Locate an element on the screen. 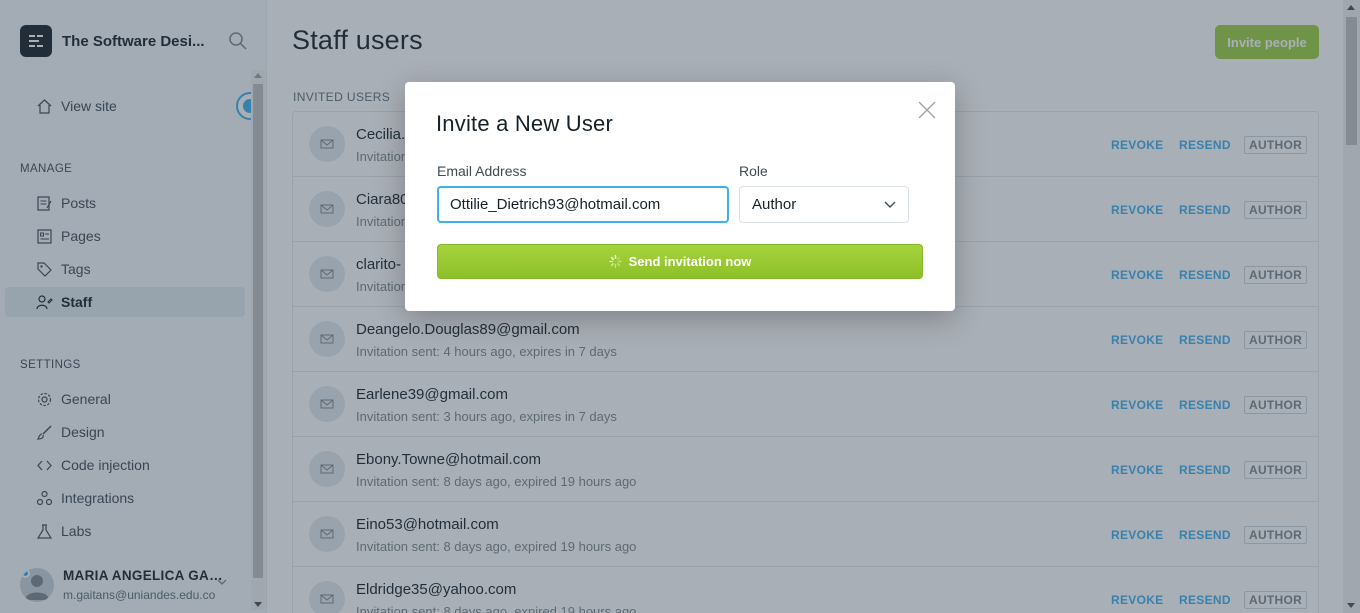 Image resolution: width=1360 pixels, height=613 pixels. modal-title: Invite a New User is located at coordinates (525, 123).